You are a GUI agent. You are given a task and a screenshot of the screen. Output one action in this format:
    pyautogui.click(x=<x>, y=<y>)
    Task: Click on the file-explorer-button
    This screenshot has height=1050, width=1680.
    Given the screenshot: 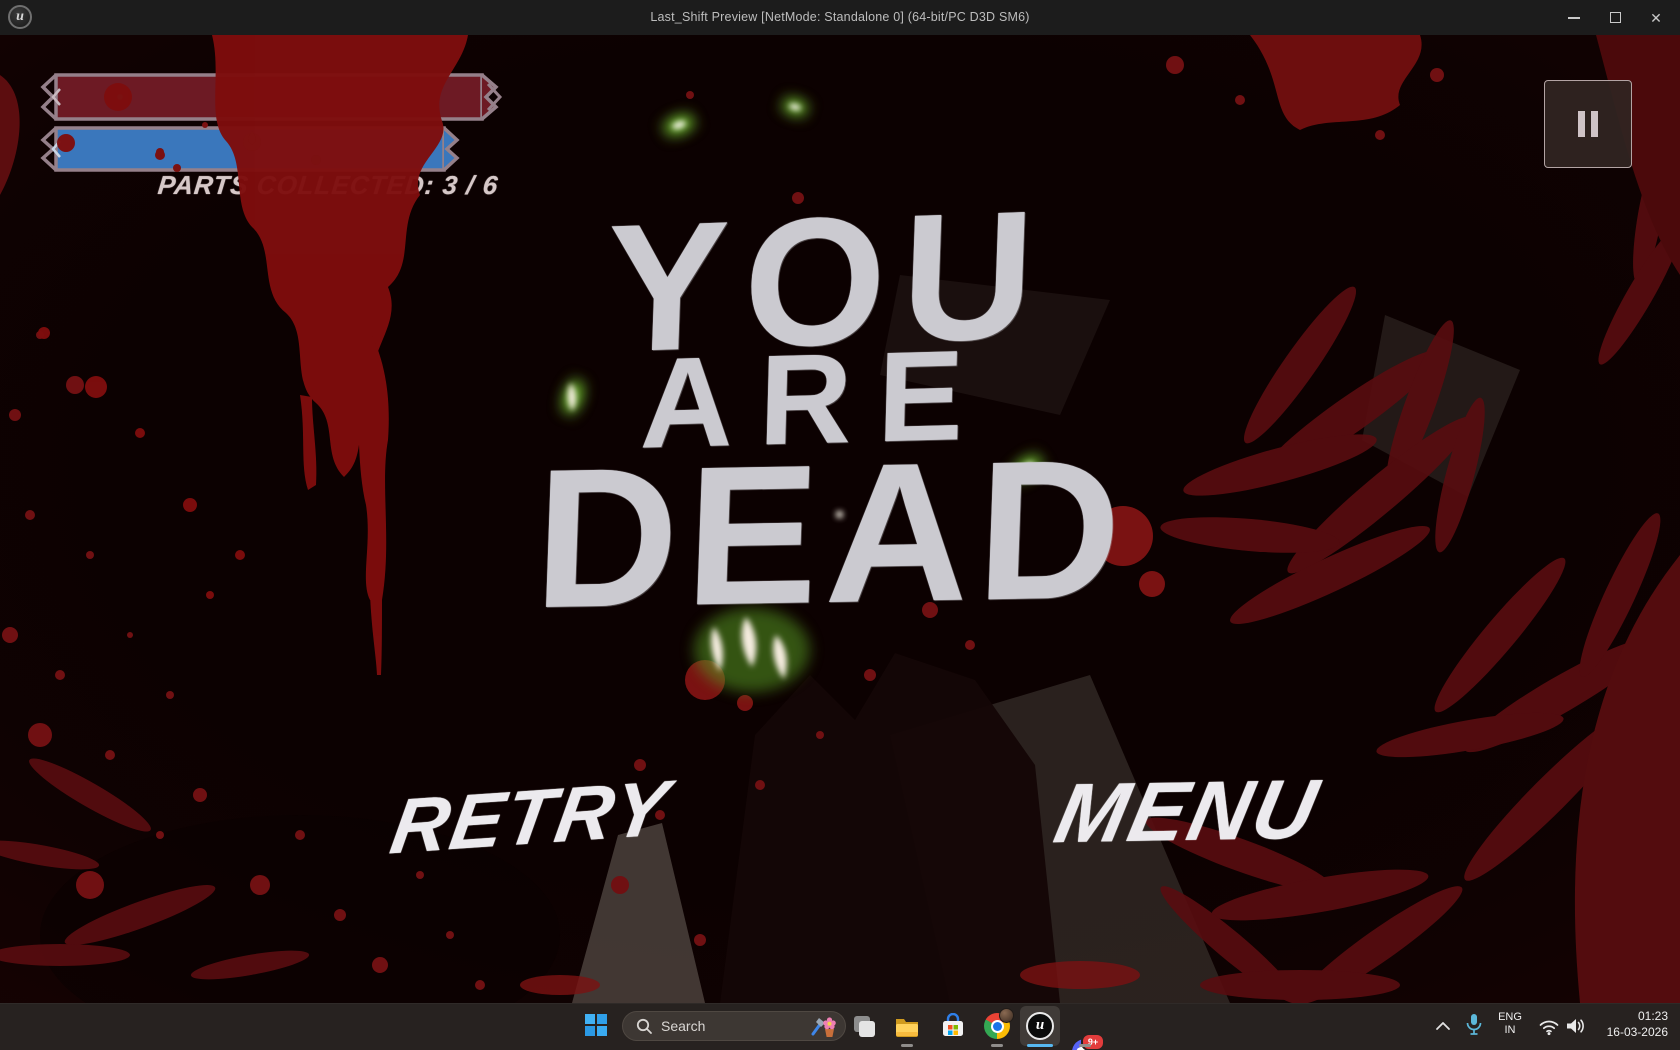 What is the action you would take?
    pyautogui.click(x=907, y=1026)
    